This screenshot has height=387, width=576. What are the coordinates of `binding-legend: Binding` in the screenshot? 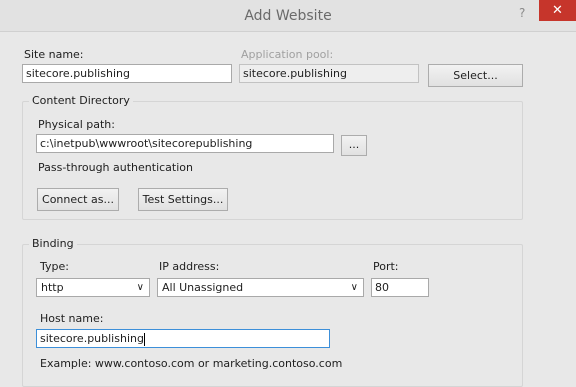 It's located at (53, 243).